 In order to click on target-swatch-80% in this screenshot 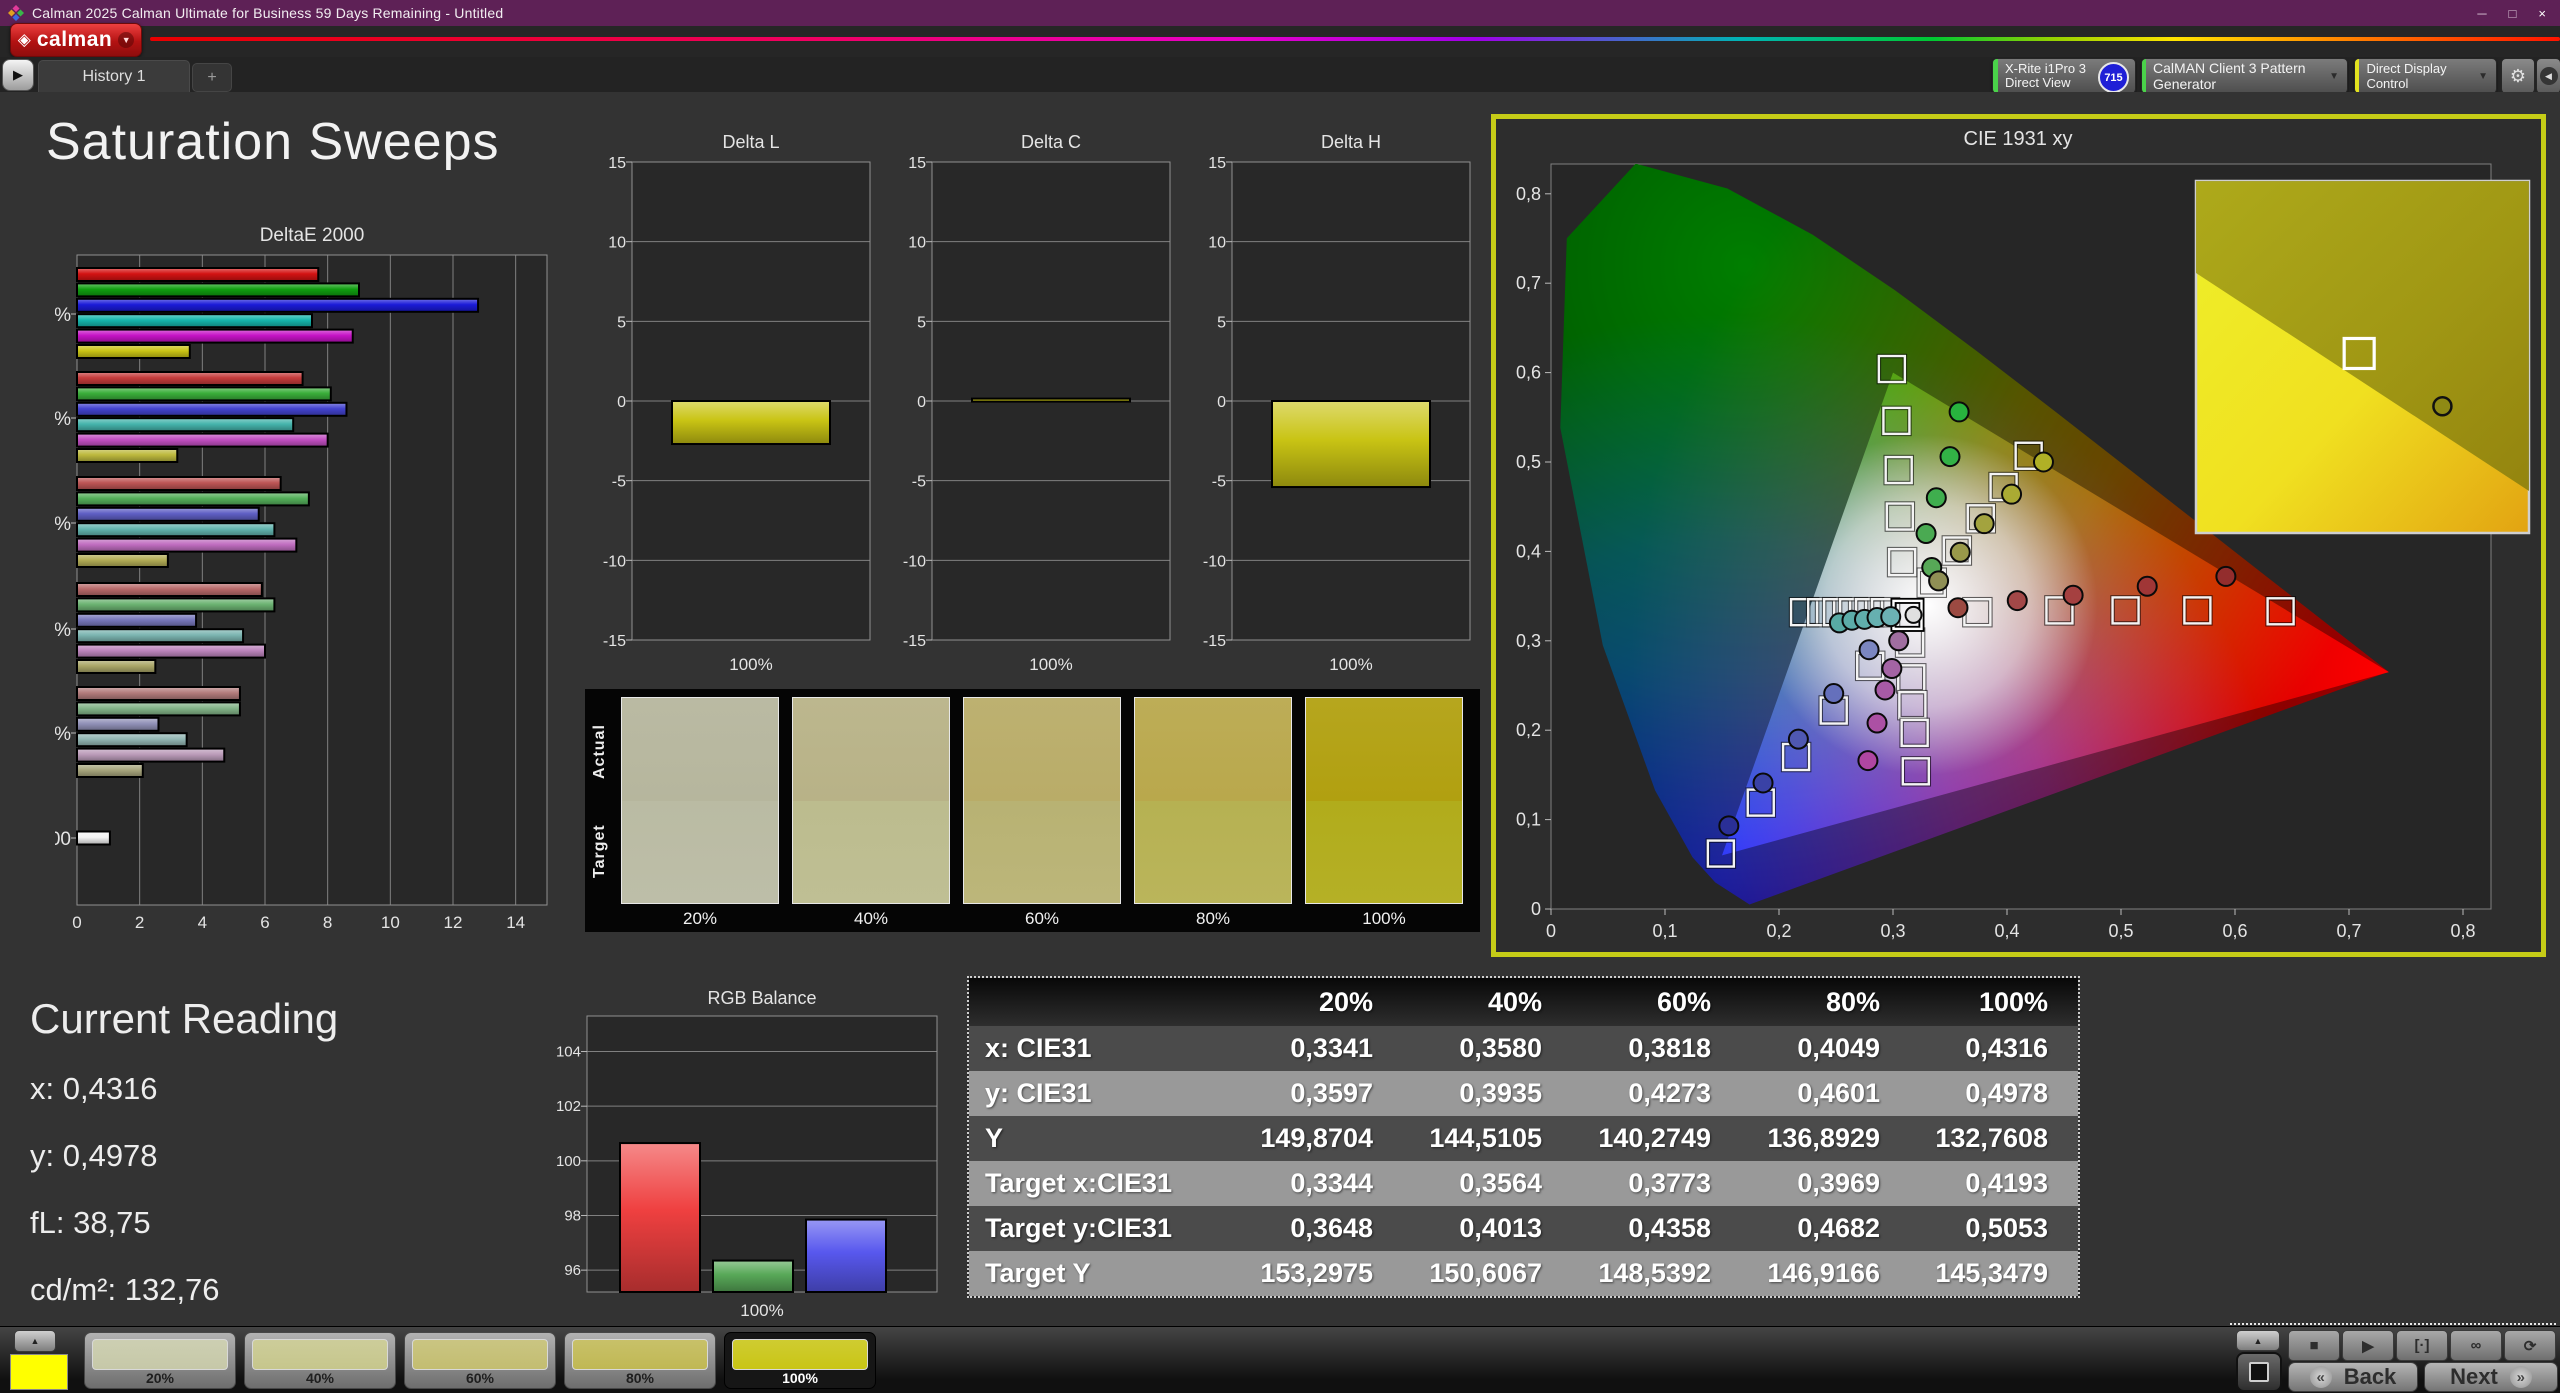, I will do `click(1213, 851)`.